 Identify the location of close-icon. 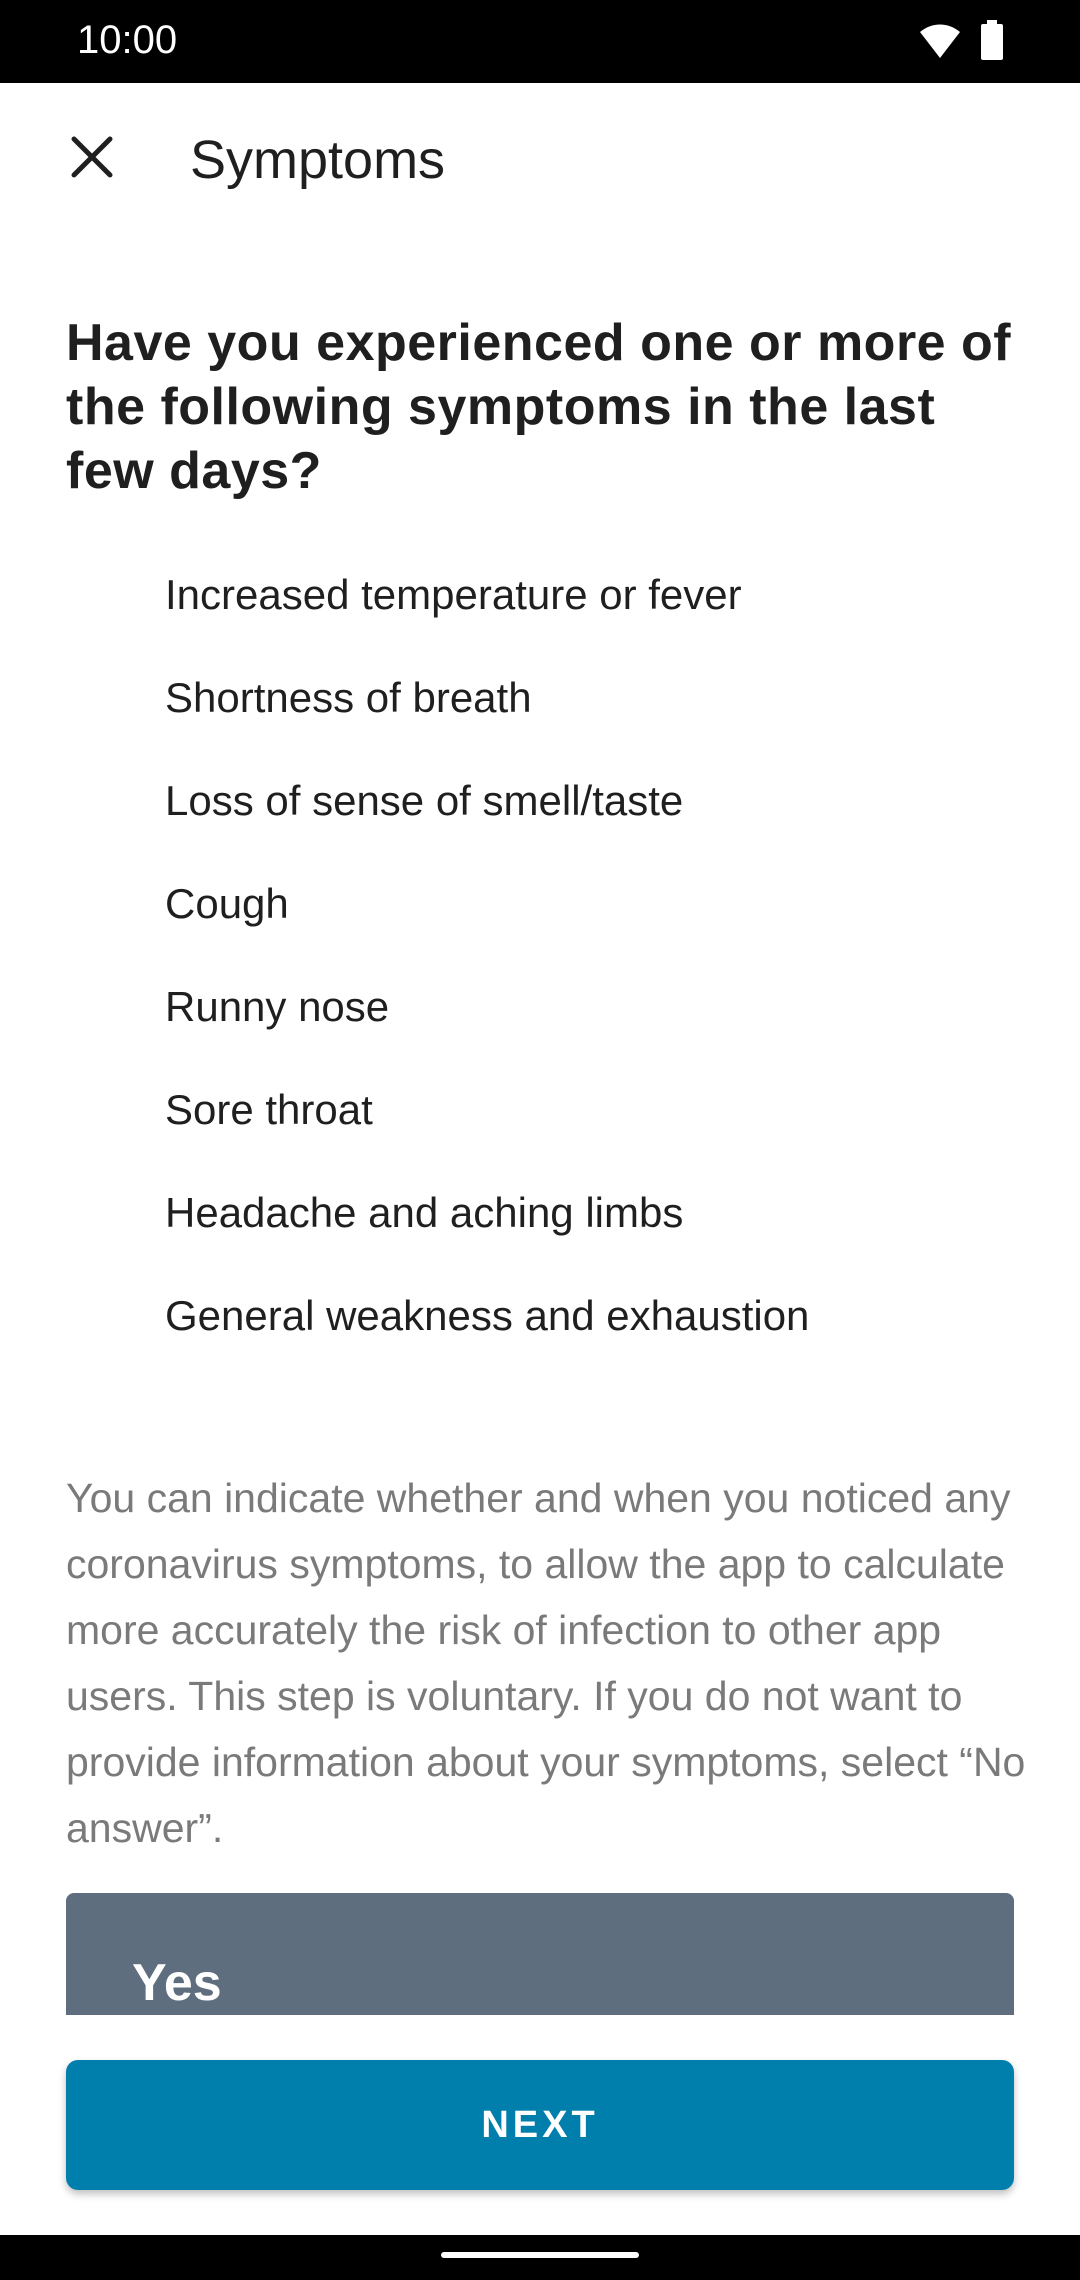
(92, 159).